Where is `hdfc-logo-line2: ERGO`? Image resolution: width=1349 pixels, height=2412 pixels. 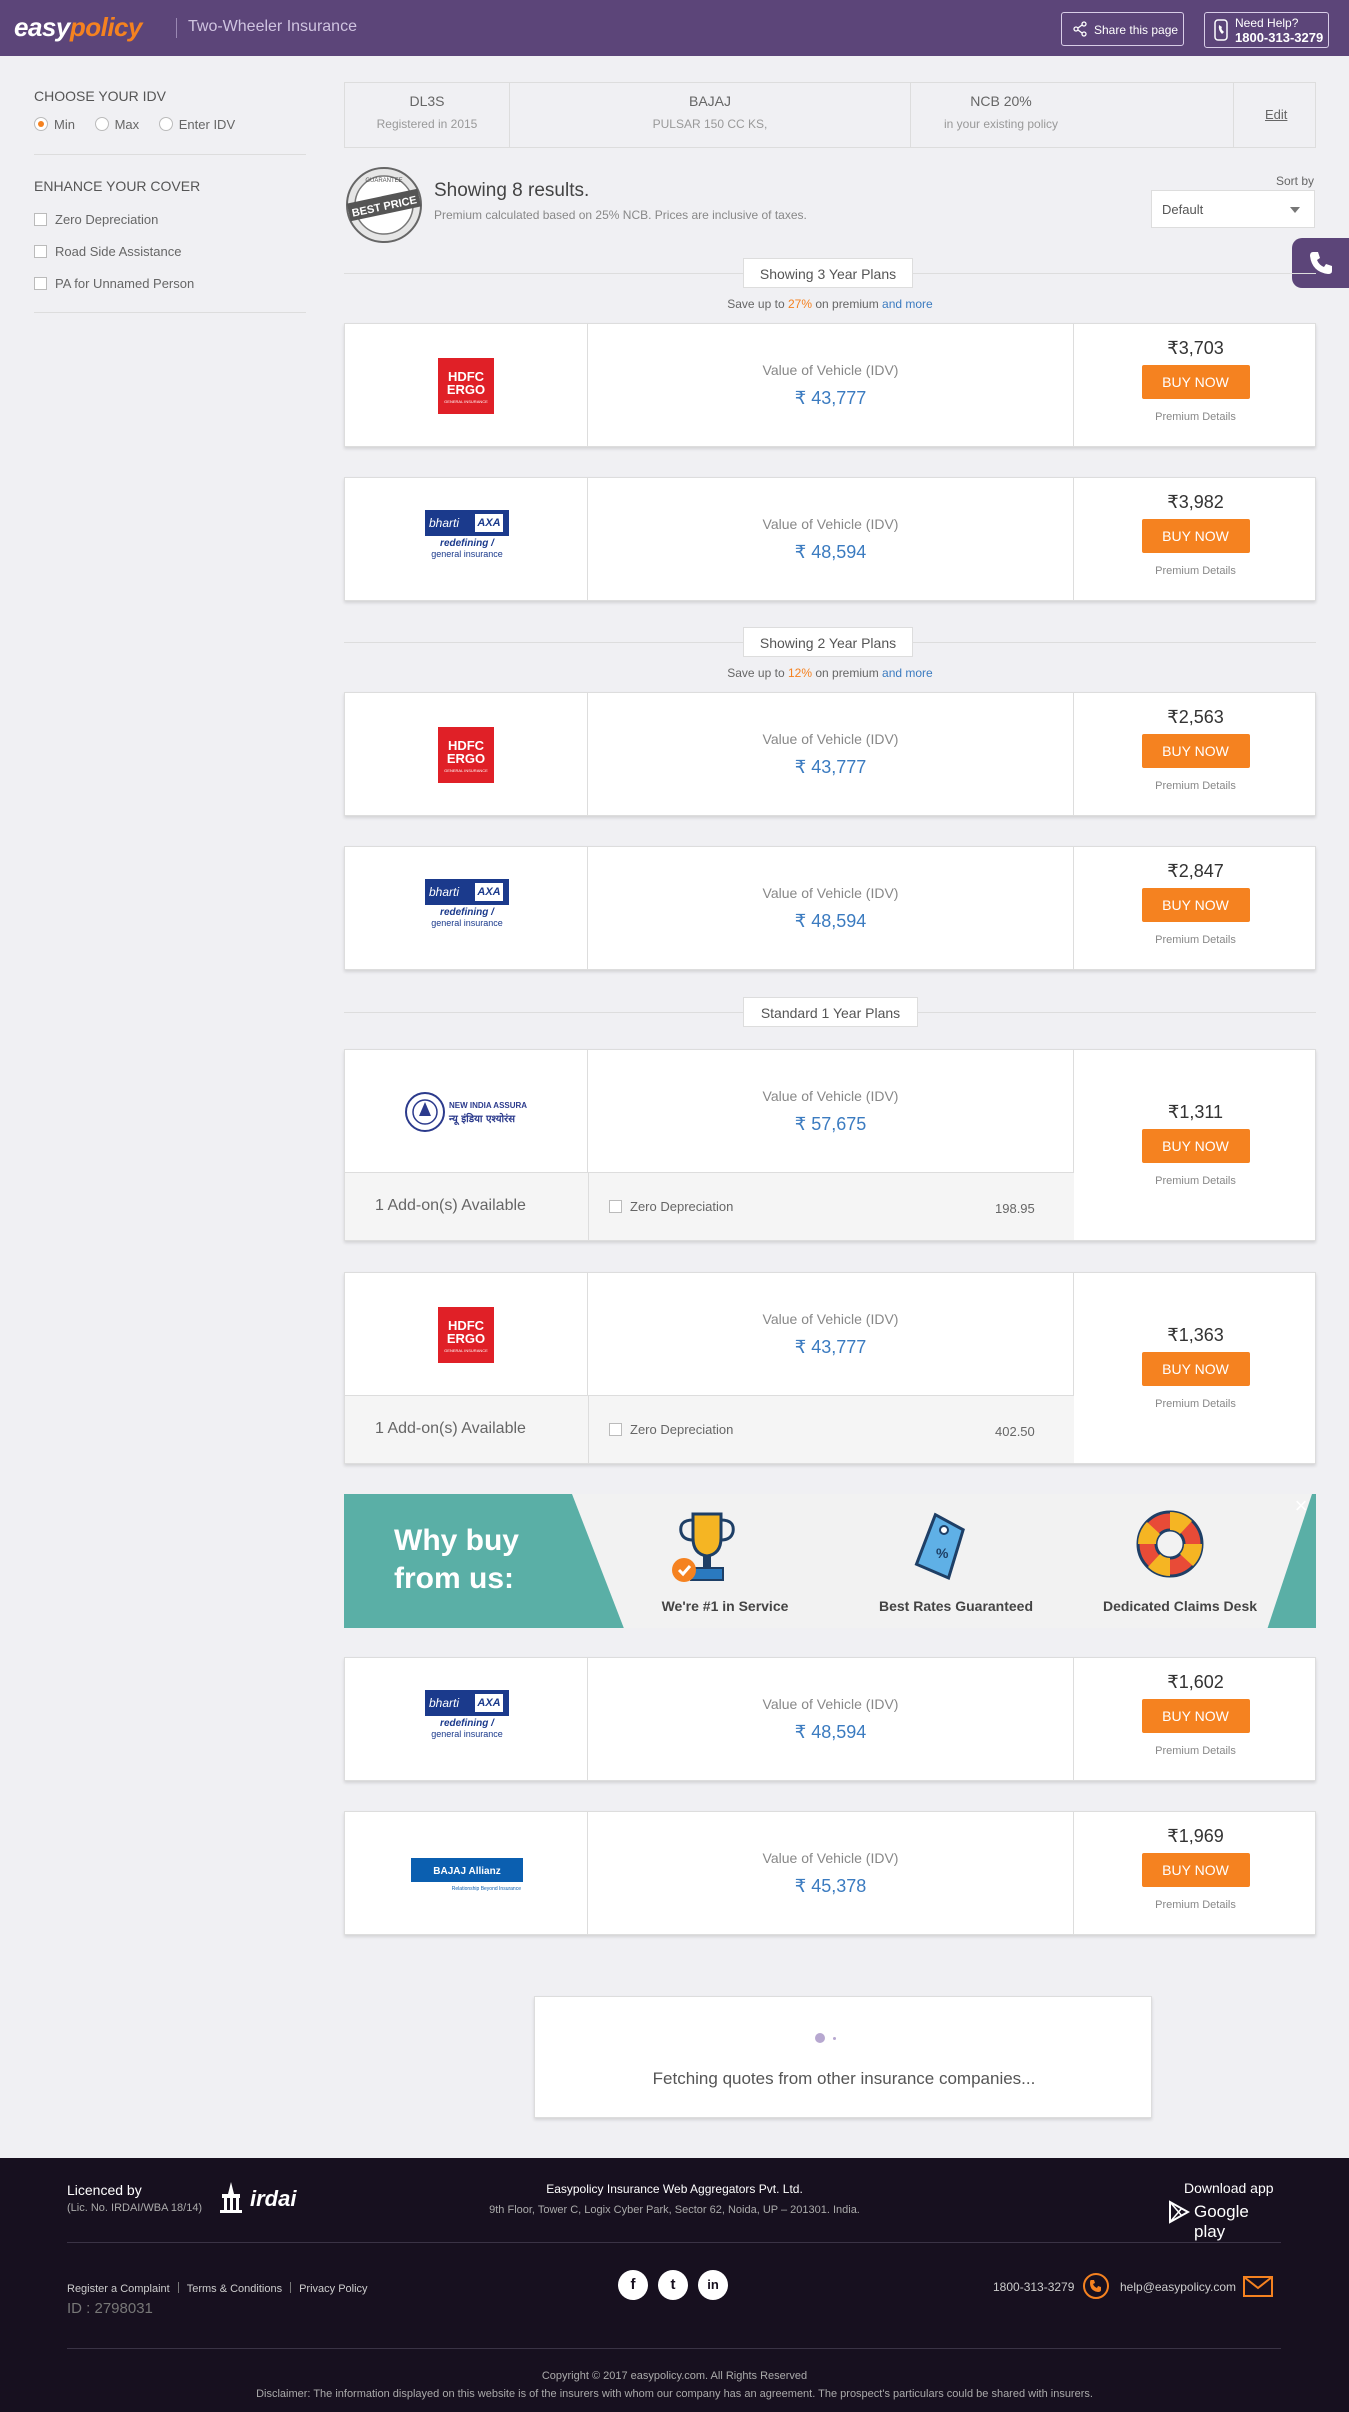
hdfc-logo-line2: ERGO is located at coordinates (466, 758).